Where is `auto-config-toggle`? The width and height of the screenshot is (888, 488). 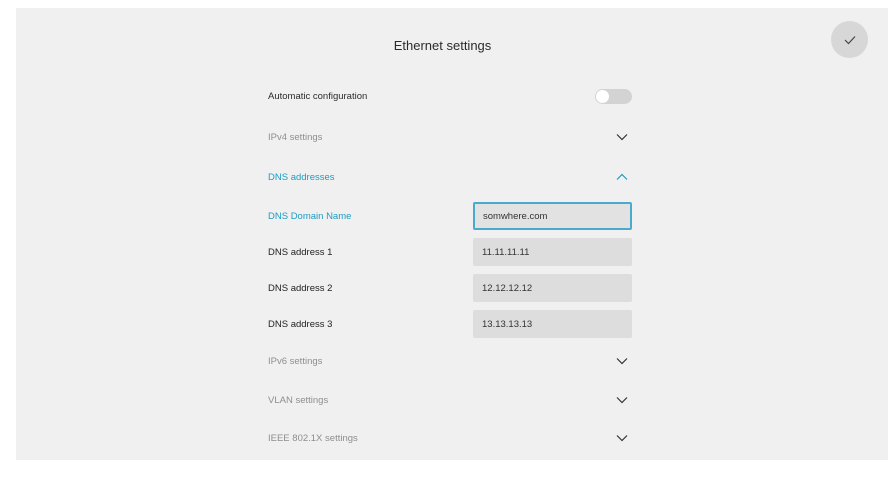
auto-config-toggle is located at coordinates (613, 96).